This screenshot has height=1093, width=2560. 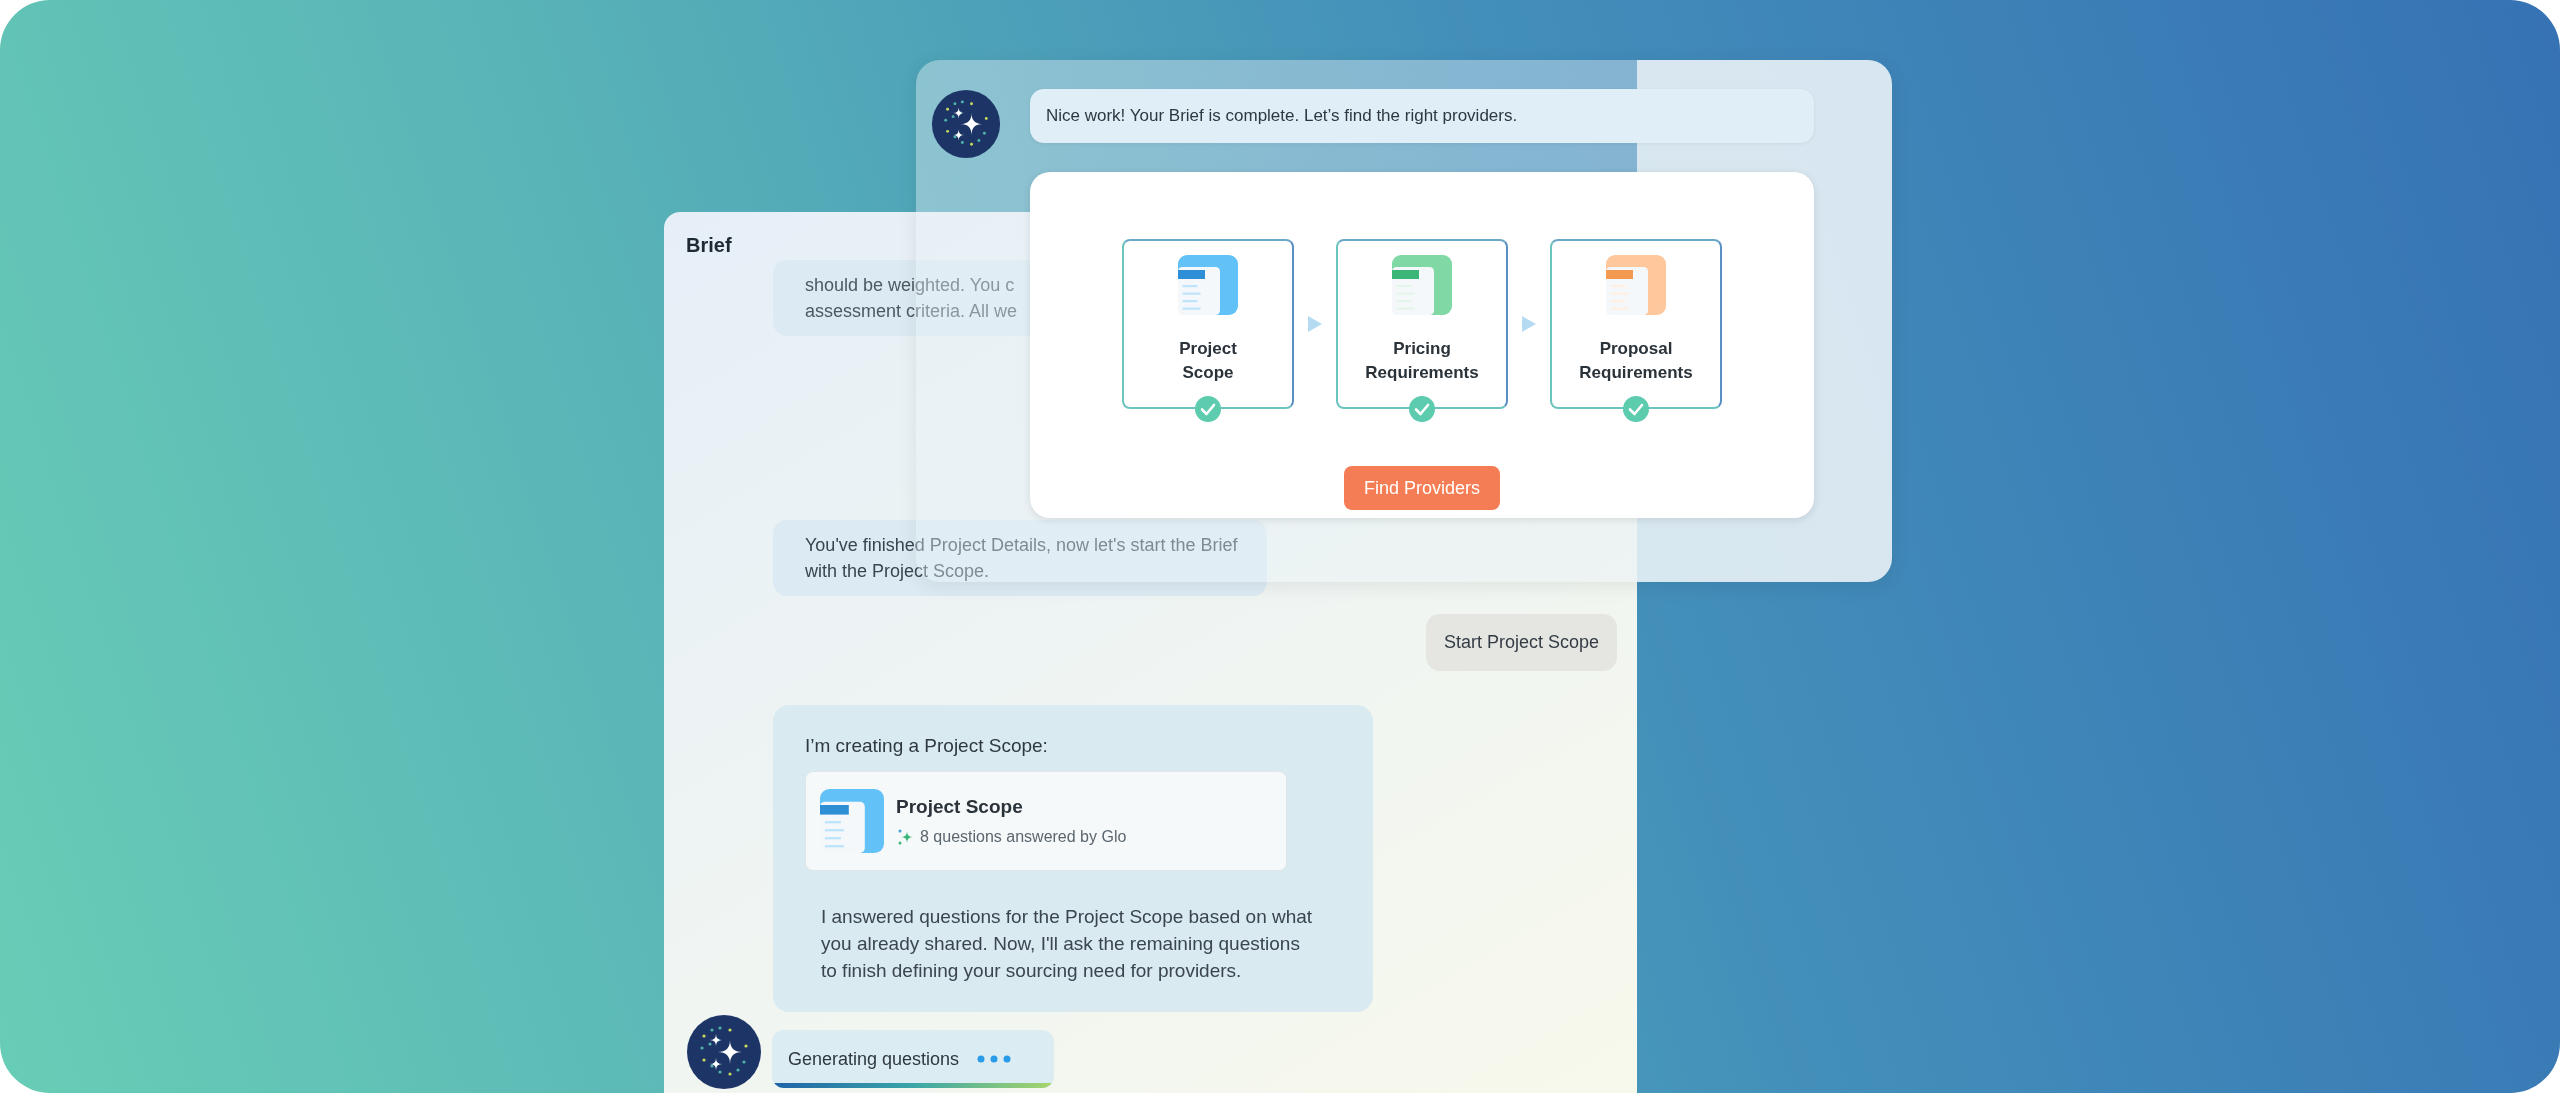 What do you see at coordinates (1020, 558) in the screenshot?
I see `chat-message: You've finished Project Details, now let's start the Brief with the Project Scope.` at bounding box center [1020, 558].